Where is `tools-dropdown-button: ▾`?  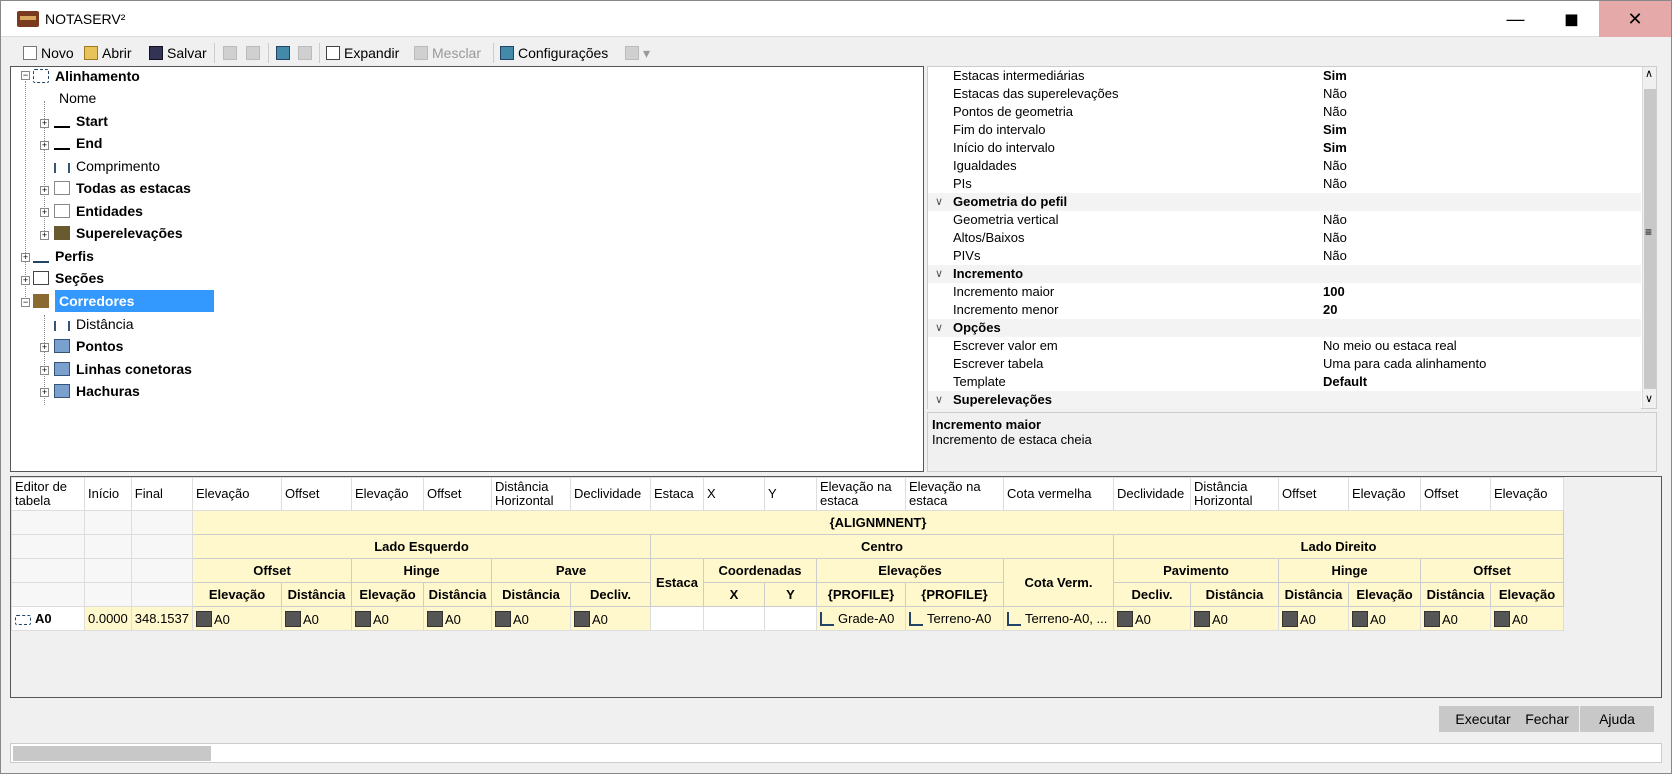 tools-dropdown-button: ▾ is located at coordinates (637, 53).